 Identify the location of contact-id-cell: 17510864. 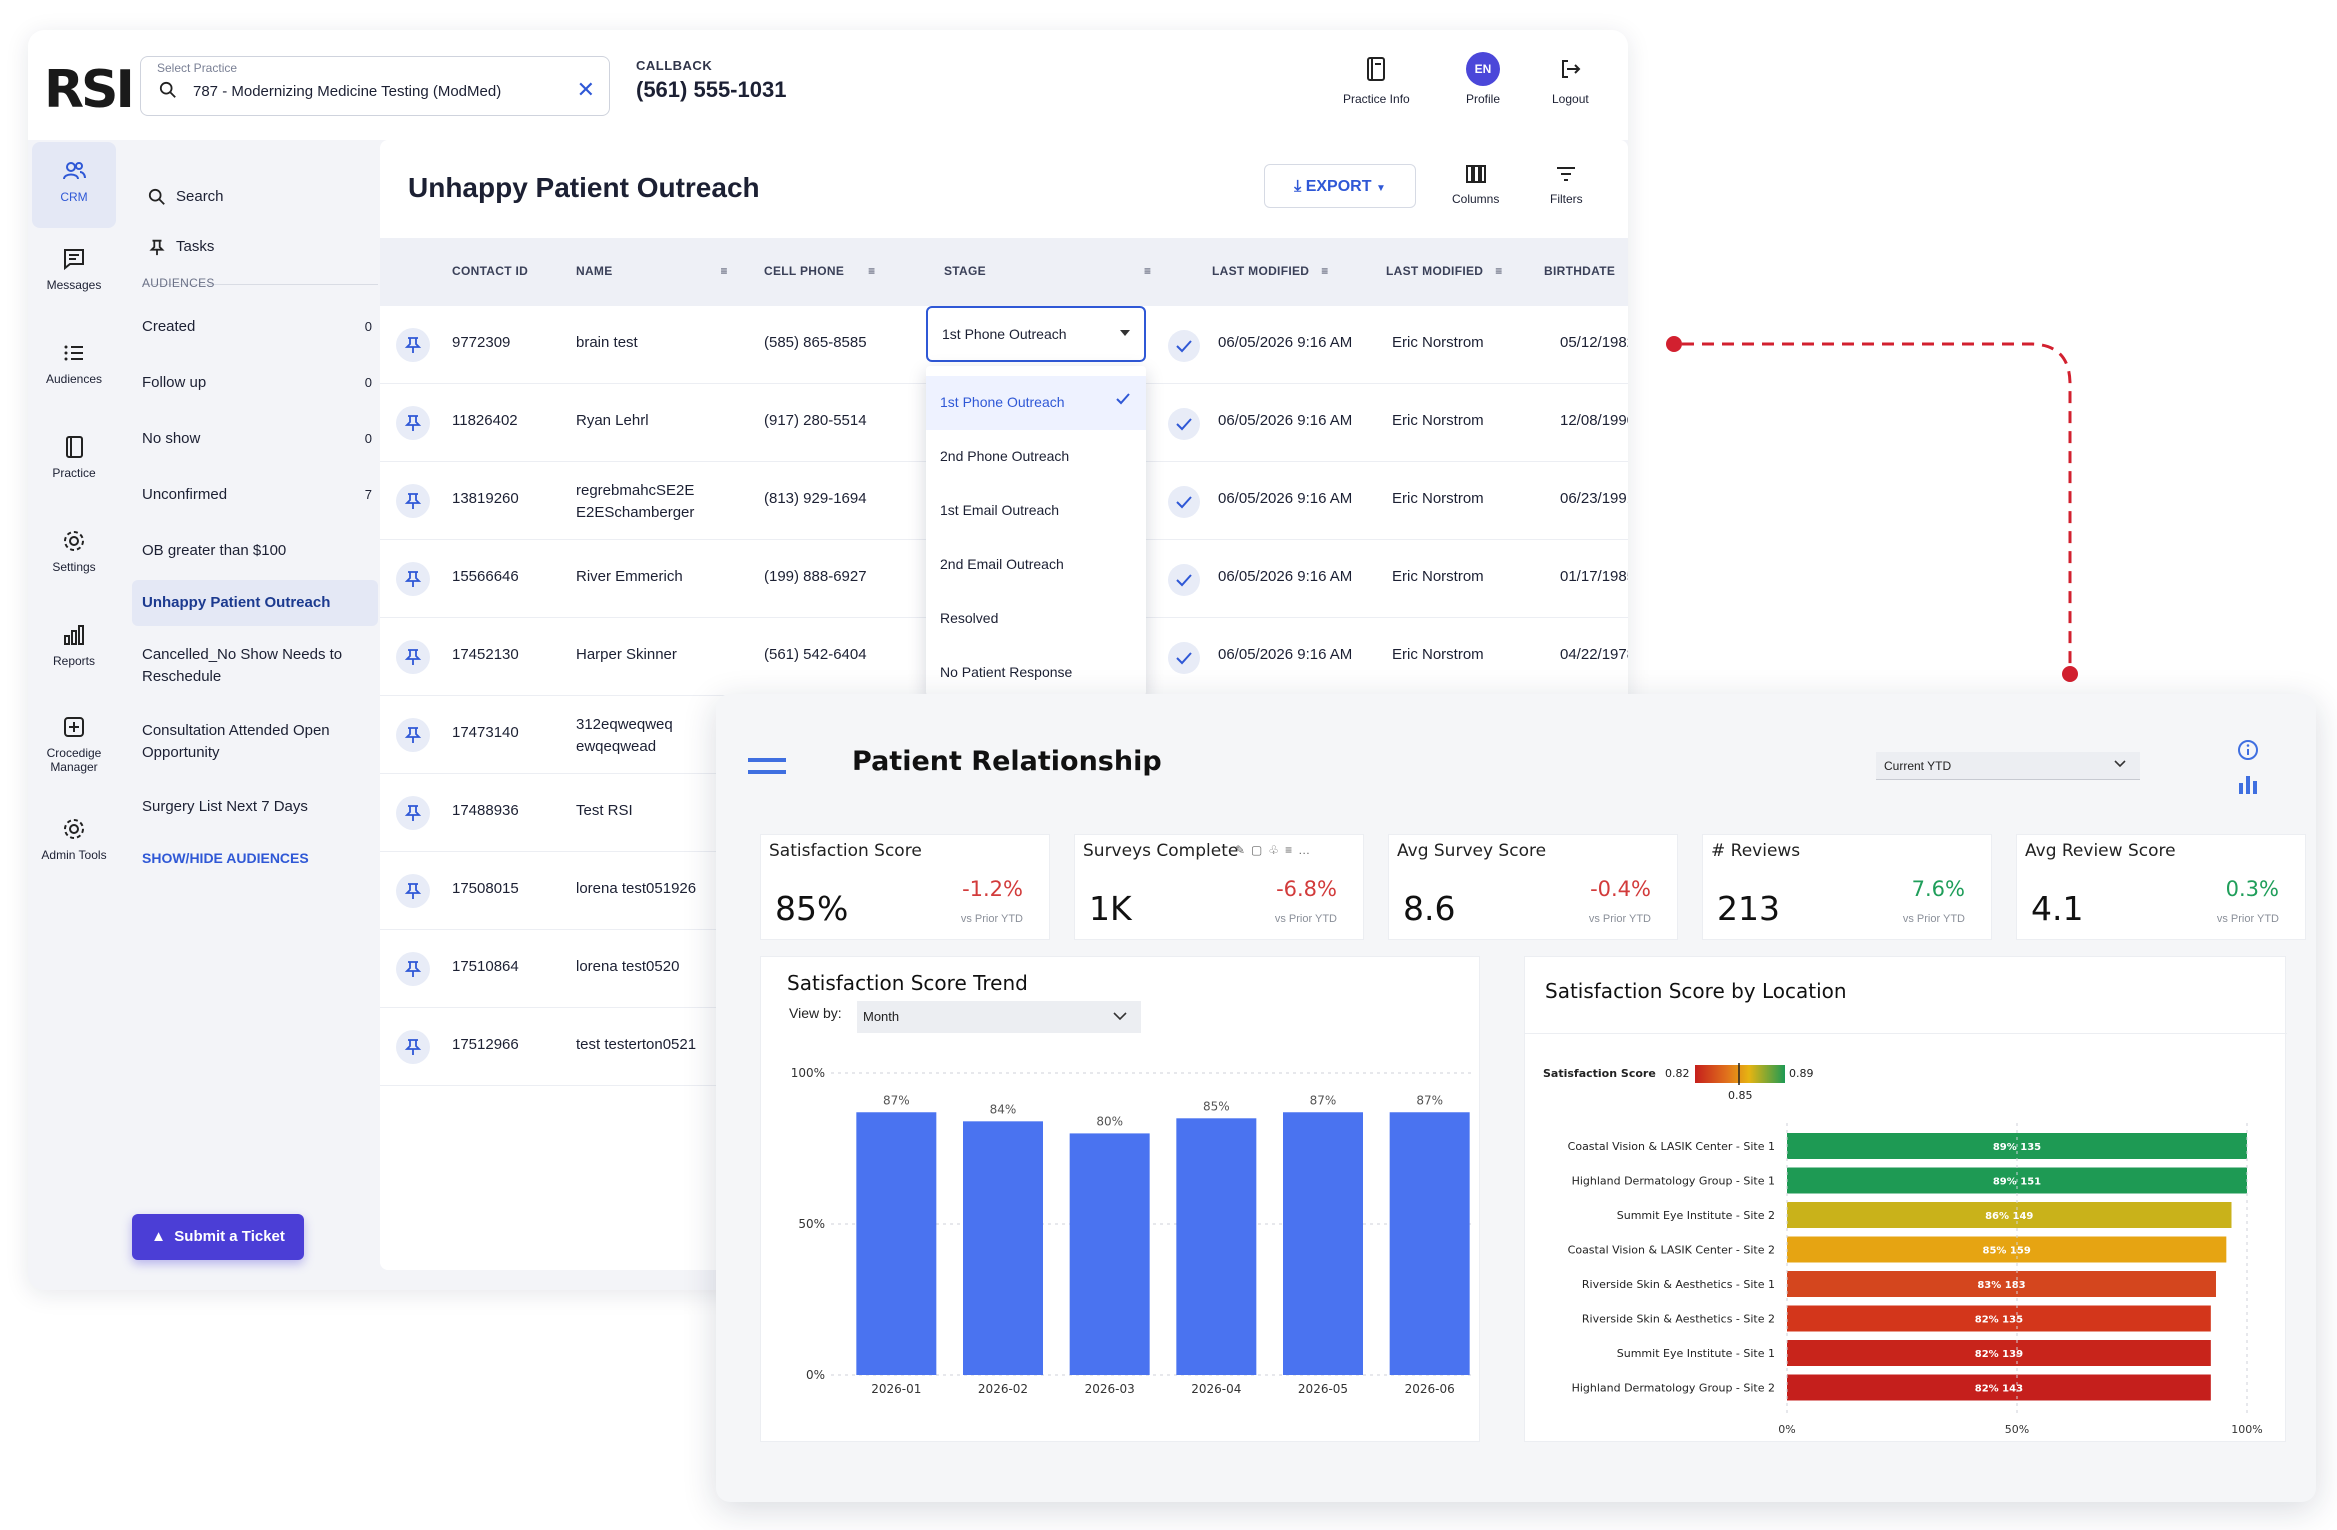
(485, 966).